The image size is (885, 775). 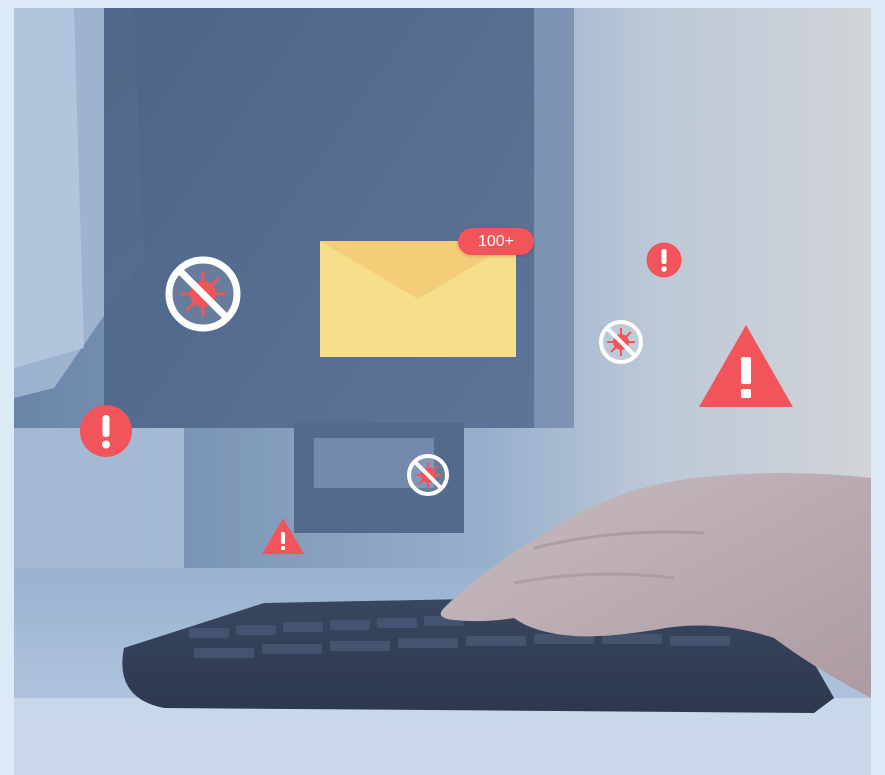 What do you see at coordinates (496, 241) in the screenshot?
I see `unread-count-badge: 100+` at bounding box center [496, 241].